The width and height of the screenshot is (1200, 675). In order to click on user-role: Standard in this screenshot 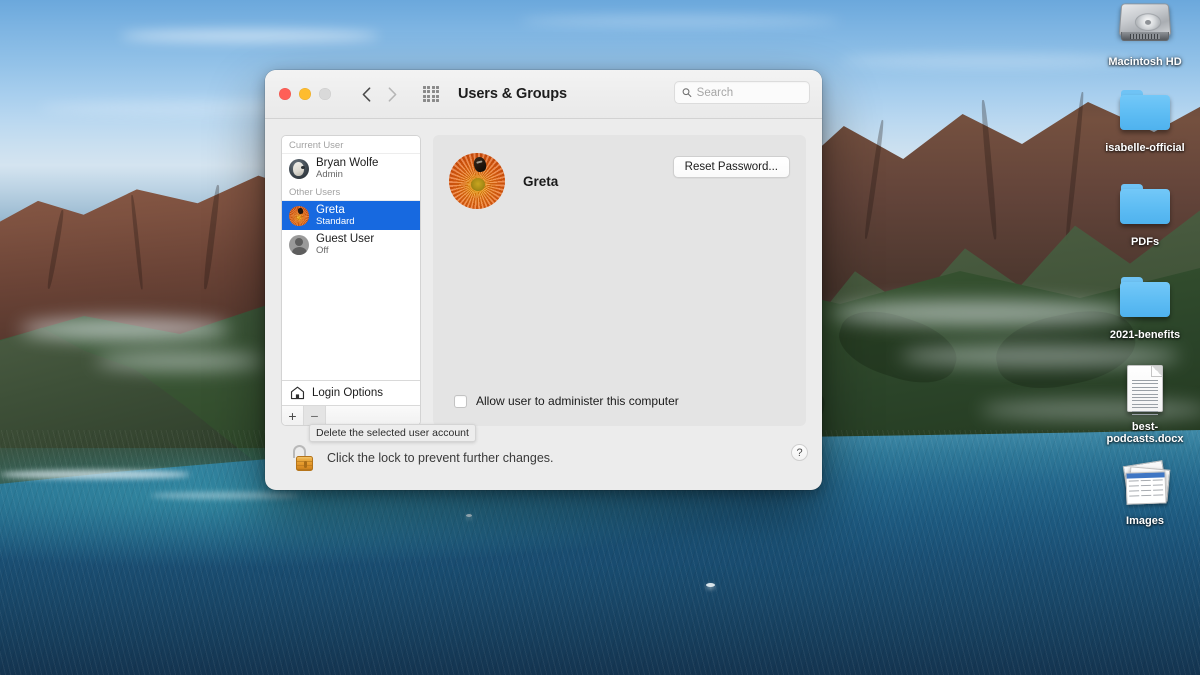, I will do `click(335, 221)`.